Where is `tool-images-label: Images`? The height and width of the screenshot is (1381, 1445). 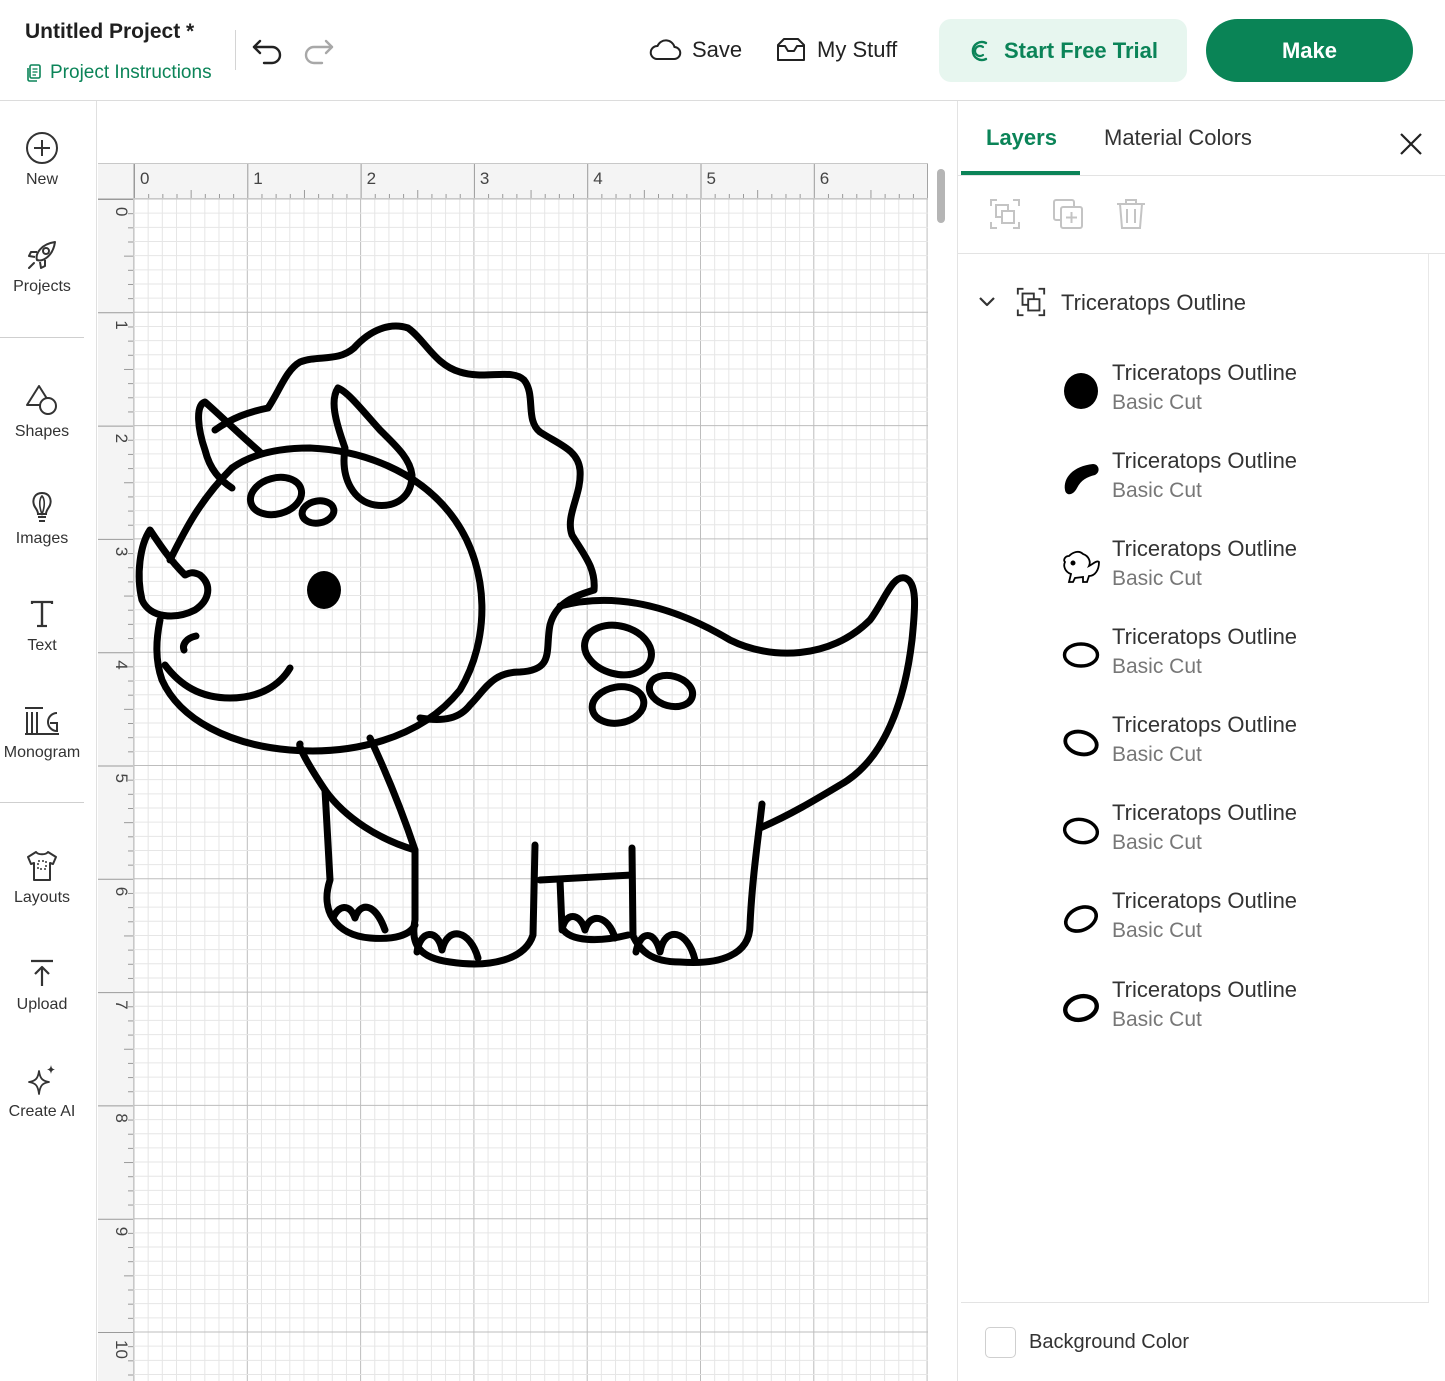
tool-images-label: Images is located at coordinates (42, 538).